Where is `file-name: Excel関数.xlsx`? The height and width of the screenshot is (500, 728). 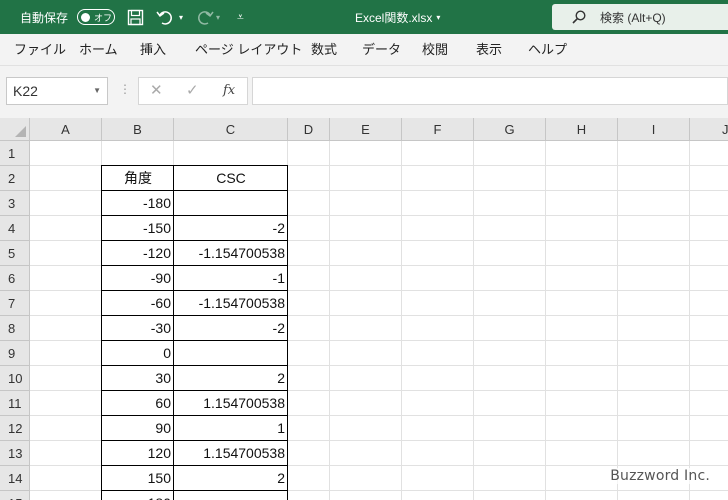 file-name: Excel関数.xlsx is located at coordinates (394, 17).